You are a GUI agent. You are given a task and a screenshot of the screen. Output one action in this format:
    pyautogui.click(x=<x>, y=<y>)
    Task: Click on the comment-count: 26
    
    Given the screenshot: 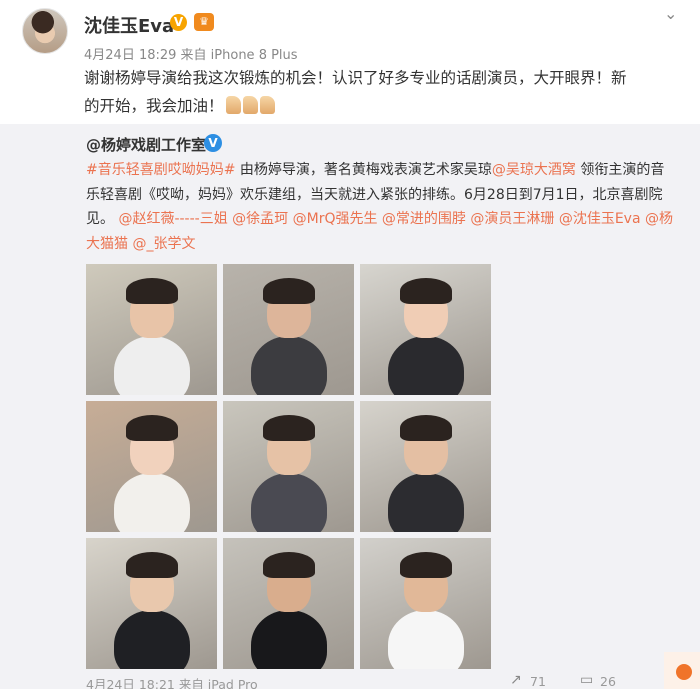 What is the action you would take?
    pyautogui.click(x=608, y=681)
    